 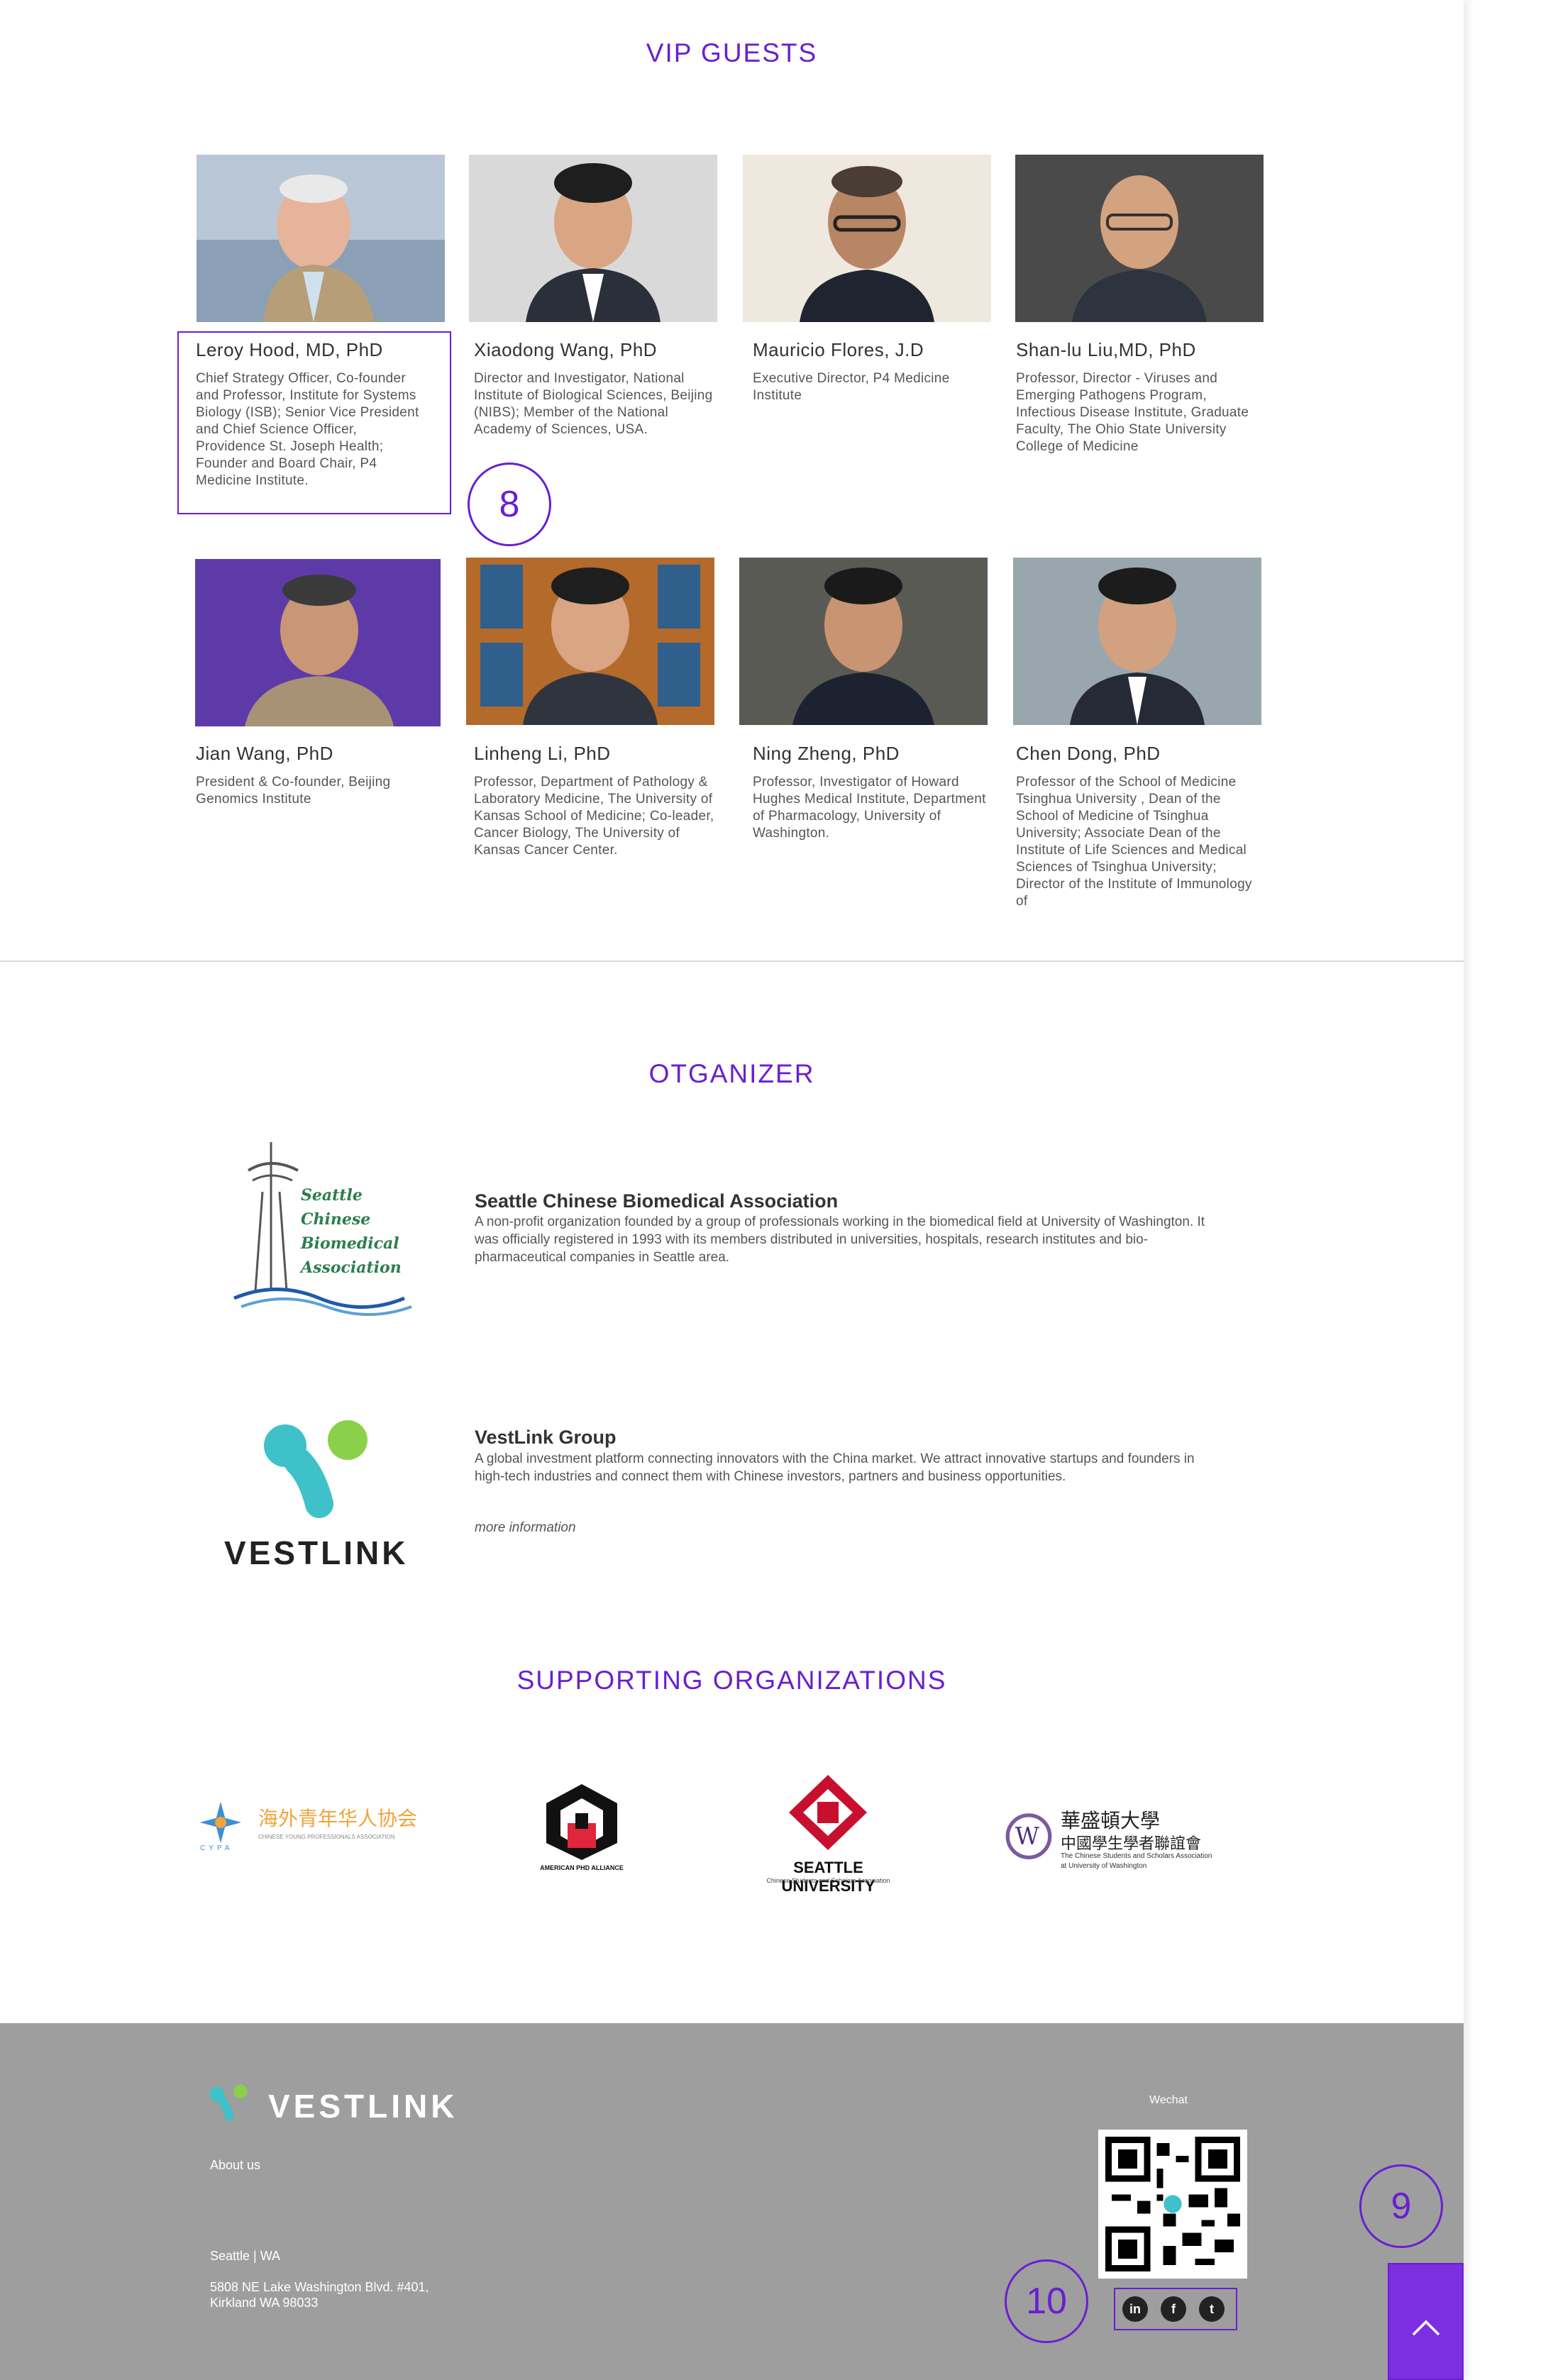 What do you see at coordinates (264, 2303) in the screenshot?
I see `footer-address-line2: Kirkland WA 98033` at bounding box center [264, 2303].